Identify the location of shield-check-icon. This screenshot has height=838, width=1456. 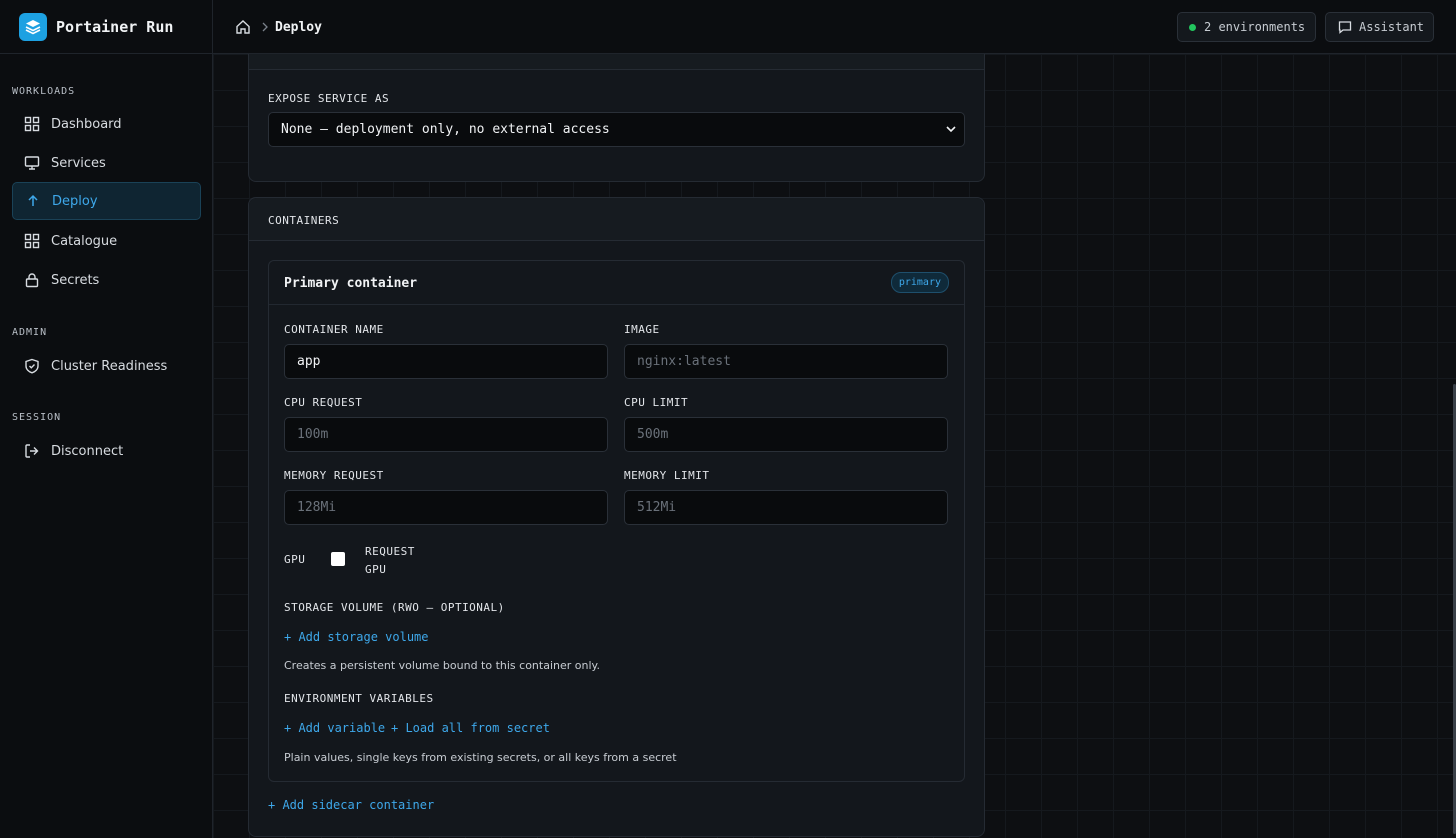
(32, 366).